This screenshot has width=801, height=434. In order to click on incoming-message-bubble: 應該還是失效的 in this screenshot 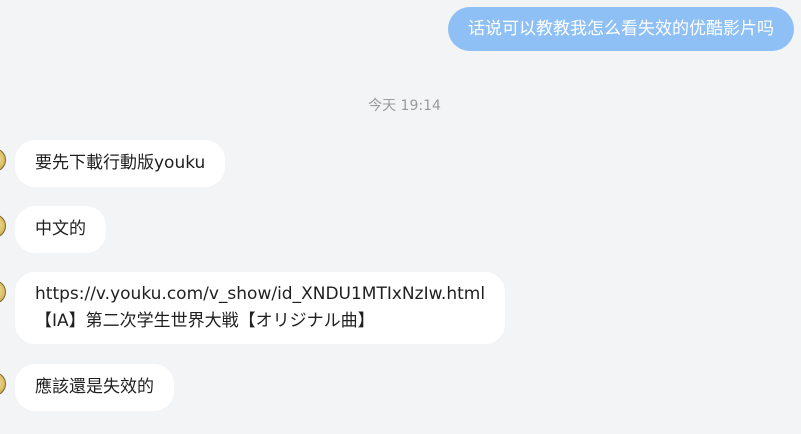, I will do `click(94, 387)`.